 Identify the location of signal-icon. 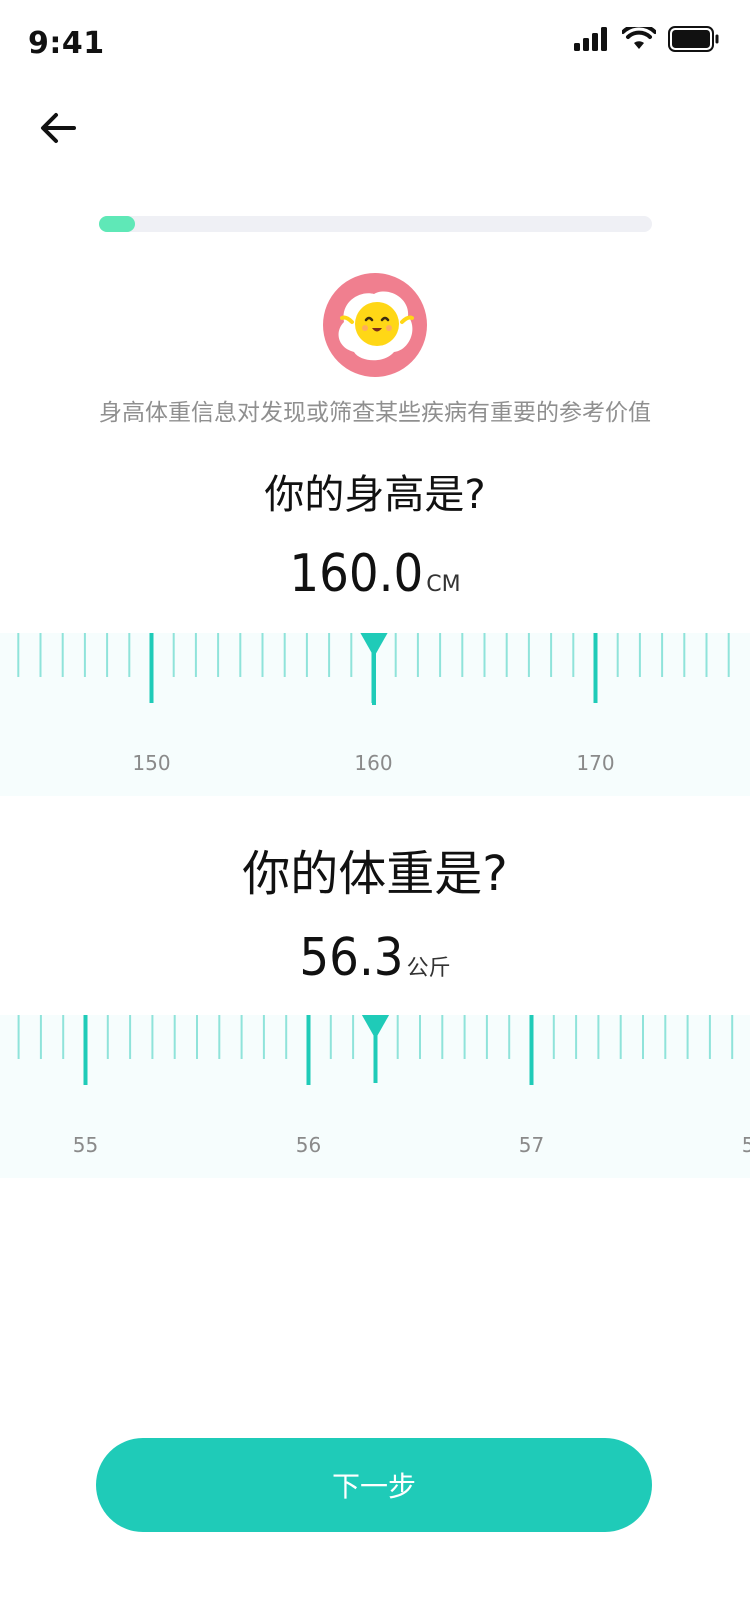
(590, 39).